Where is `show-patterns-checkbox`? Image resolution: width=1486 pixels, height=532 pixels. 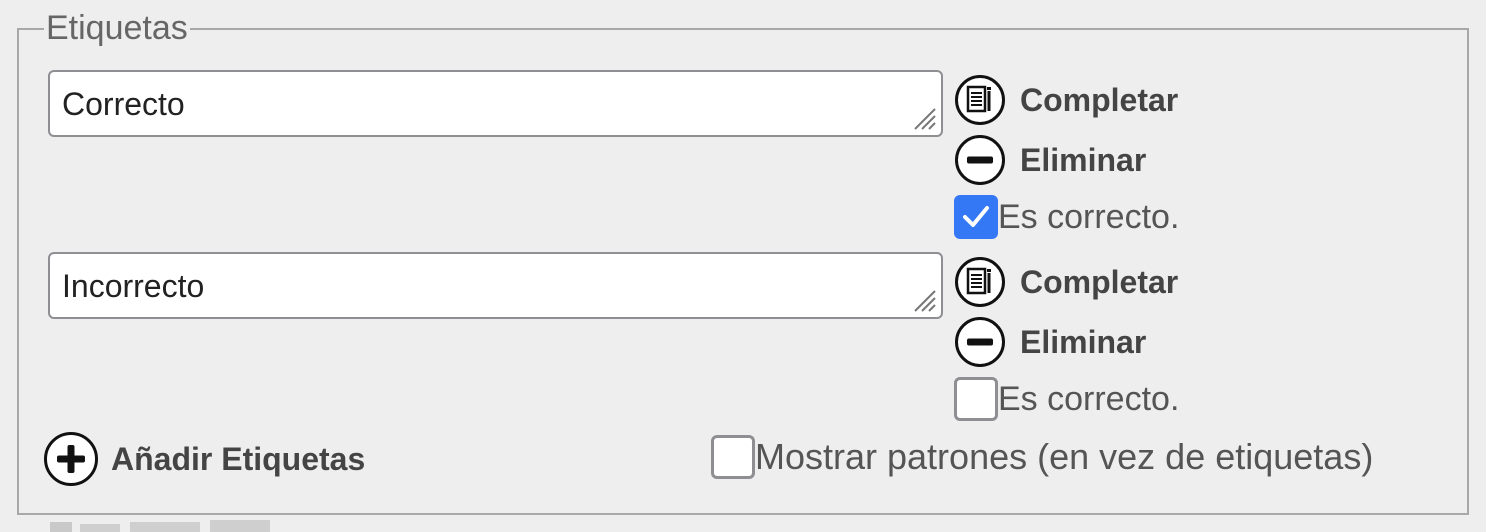
show-patterns-checkbox is located at coordinates (733, 457).